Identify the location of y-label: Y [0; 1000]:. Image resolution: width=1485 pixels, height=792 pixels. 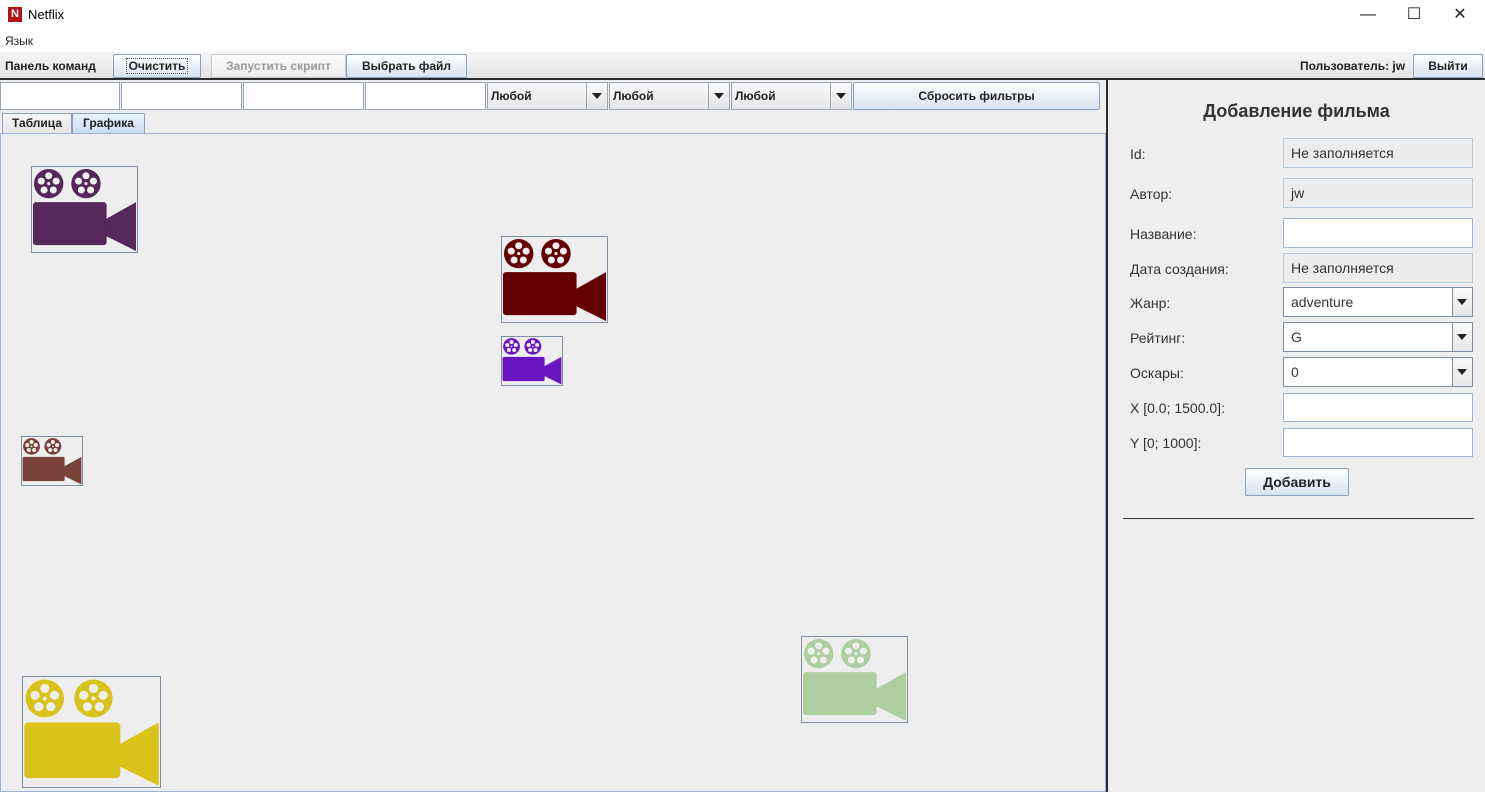
(1166, 443).